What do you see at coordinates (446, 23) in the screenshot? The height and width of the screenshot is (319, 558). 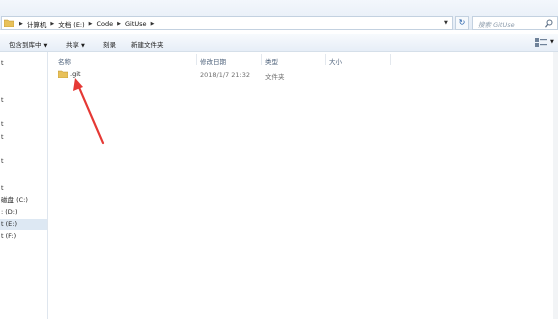 I see `address-history-dropdown: ▼` at bounding box center [446, 23].